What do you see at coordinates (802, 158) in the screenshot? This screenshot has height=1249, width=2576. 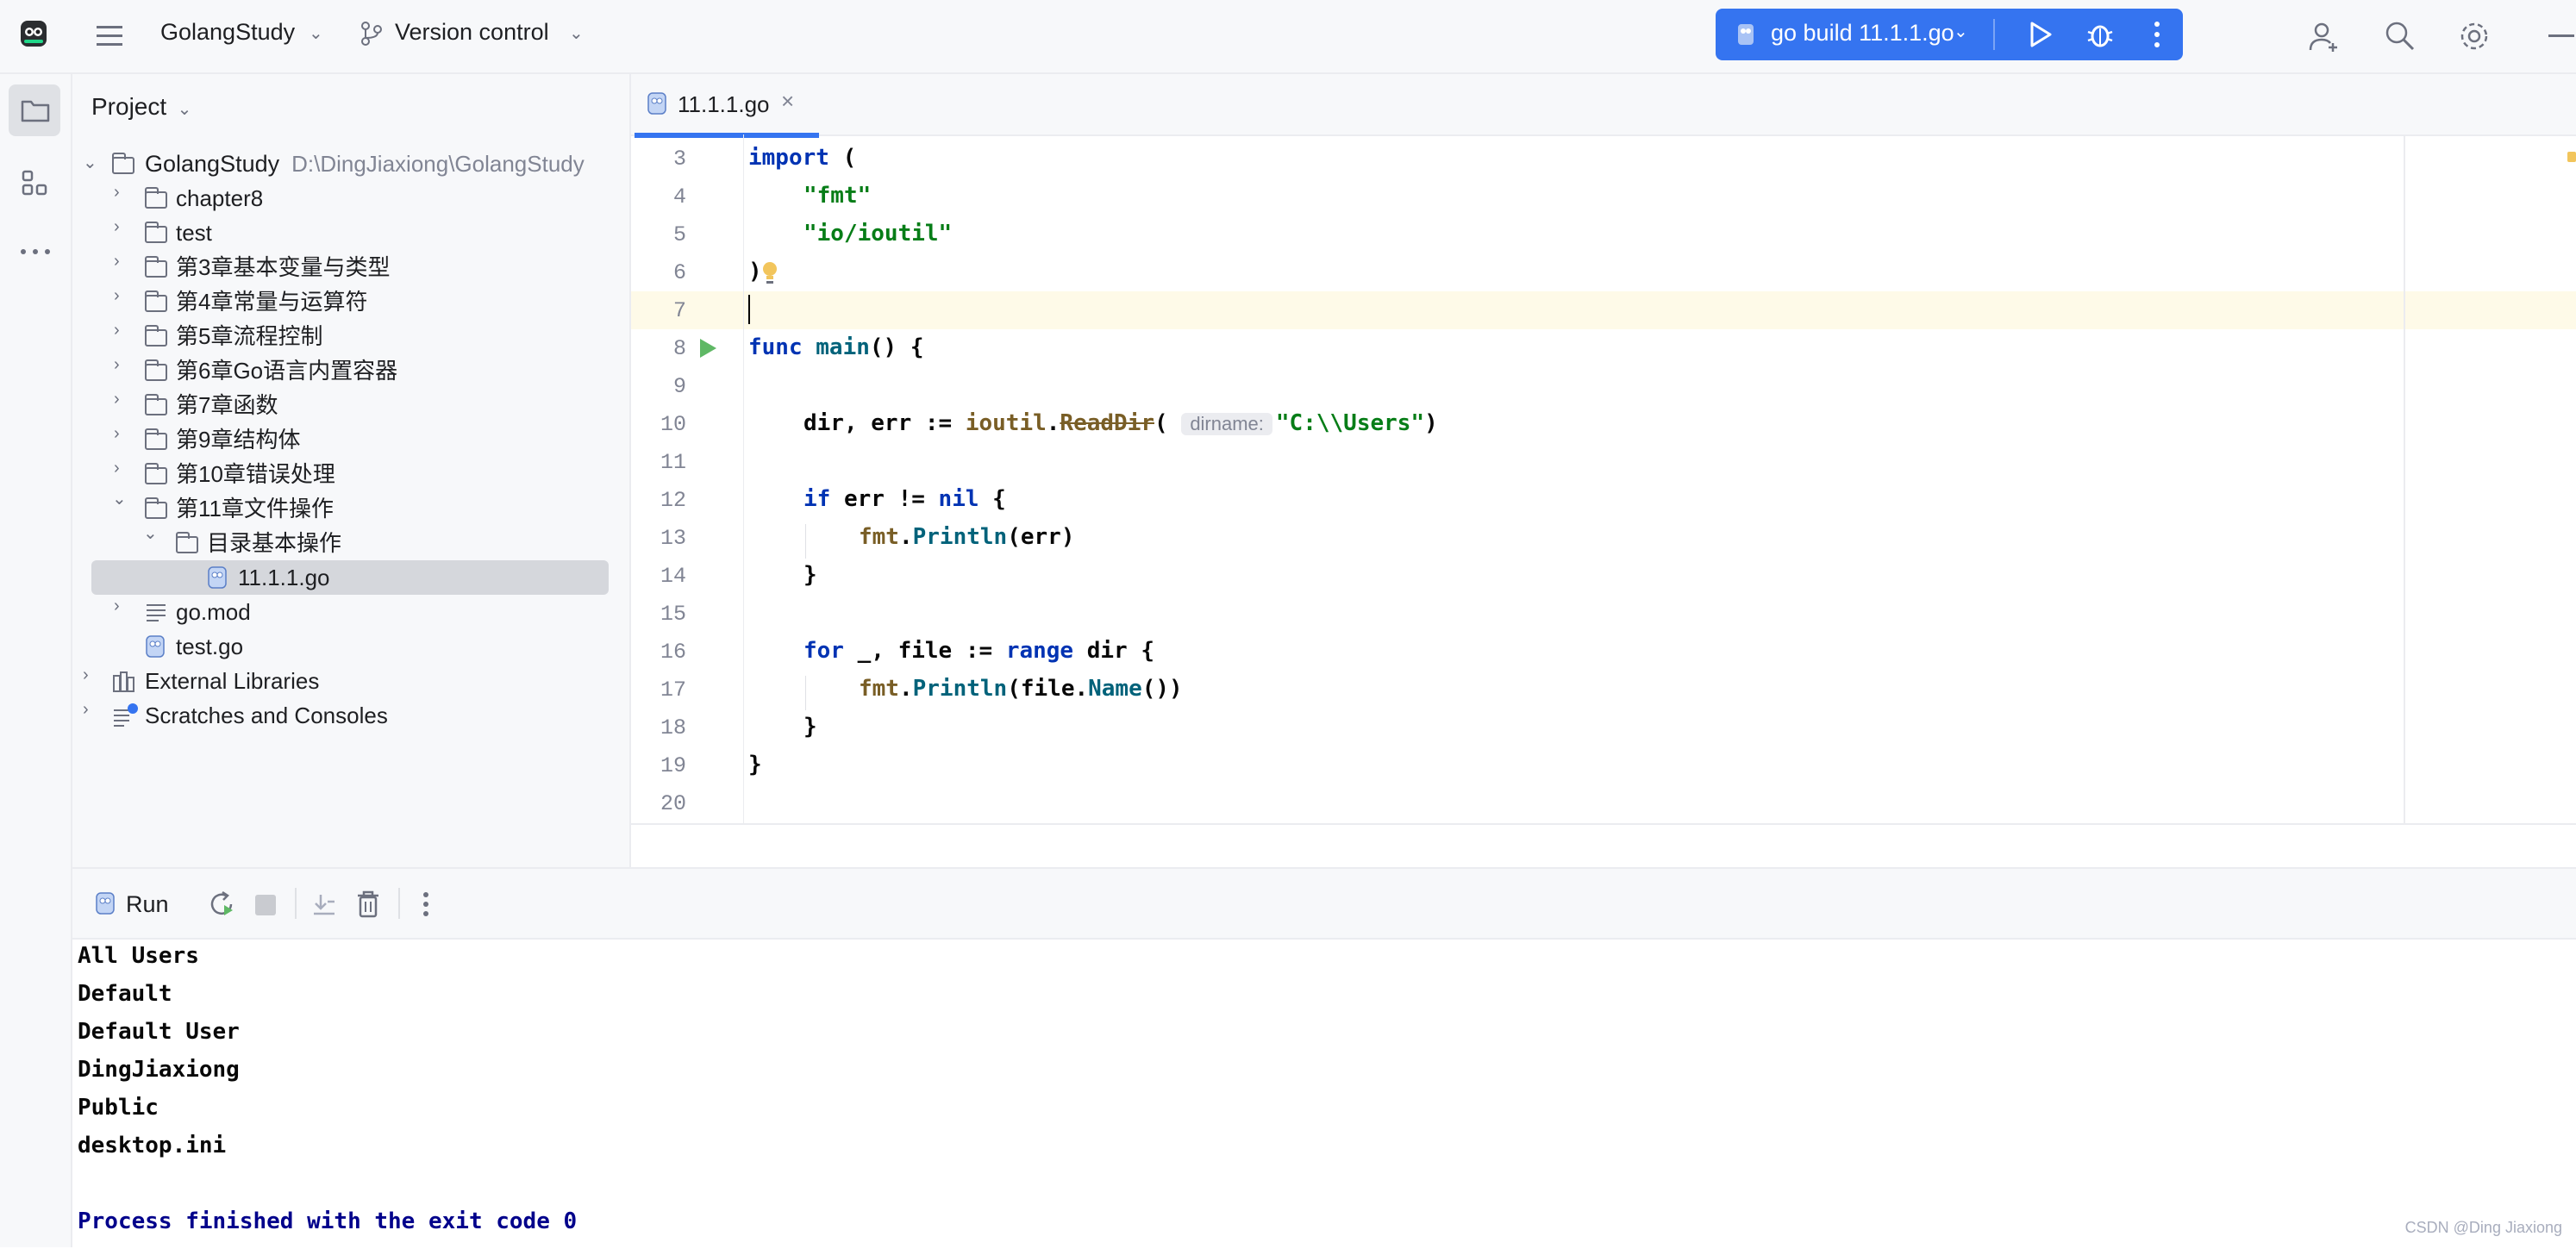 I see `code-line: import (` at bounding box center [802, 158].